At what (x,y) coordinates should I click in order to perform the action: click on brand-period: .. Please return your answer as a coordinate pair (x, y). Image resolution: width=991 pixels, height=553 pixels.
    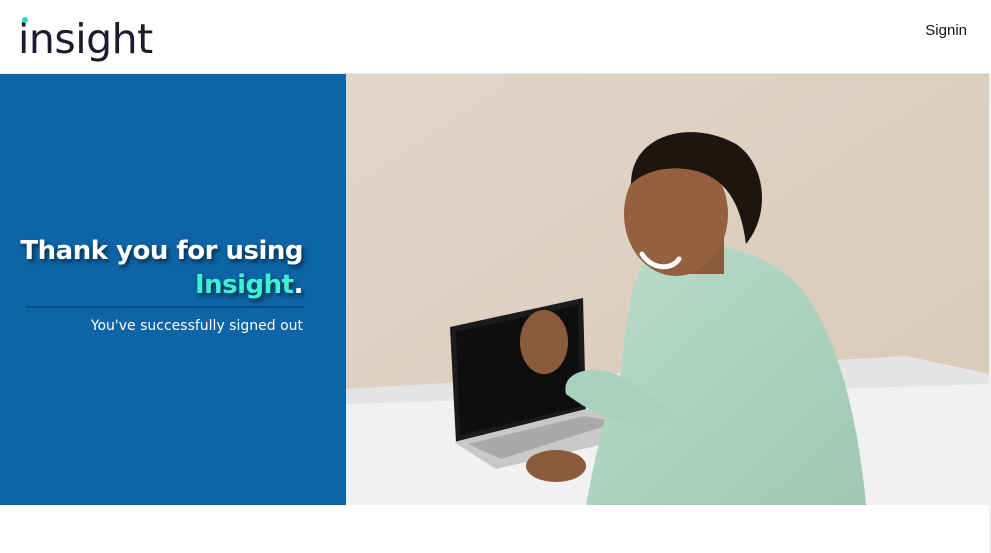
    Looking at the image, I should click on (298, 285).